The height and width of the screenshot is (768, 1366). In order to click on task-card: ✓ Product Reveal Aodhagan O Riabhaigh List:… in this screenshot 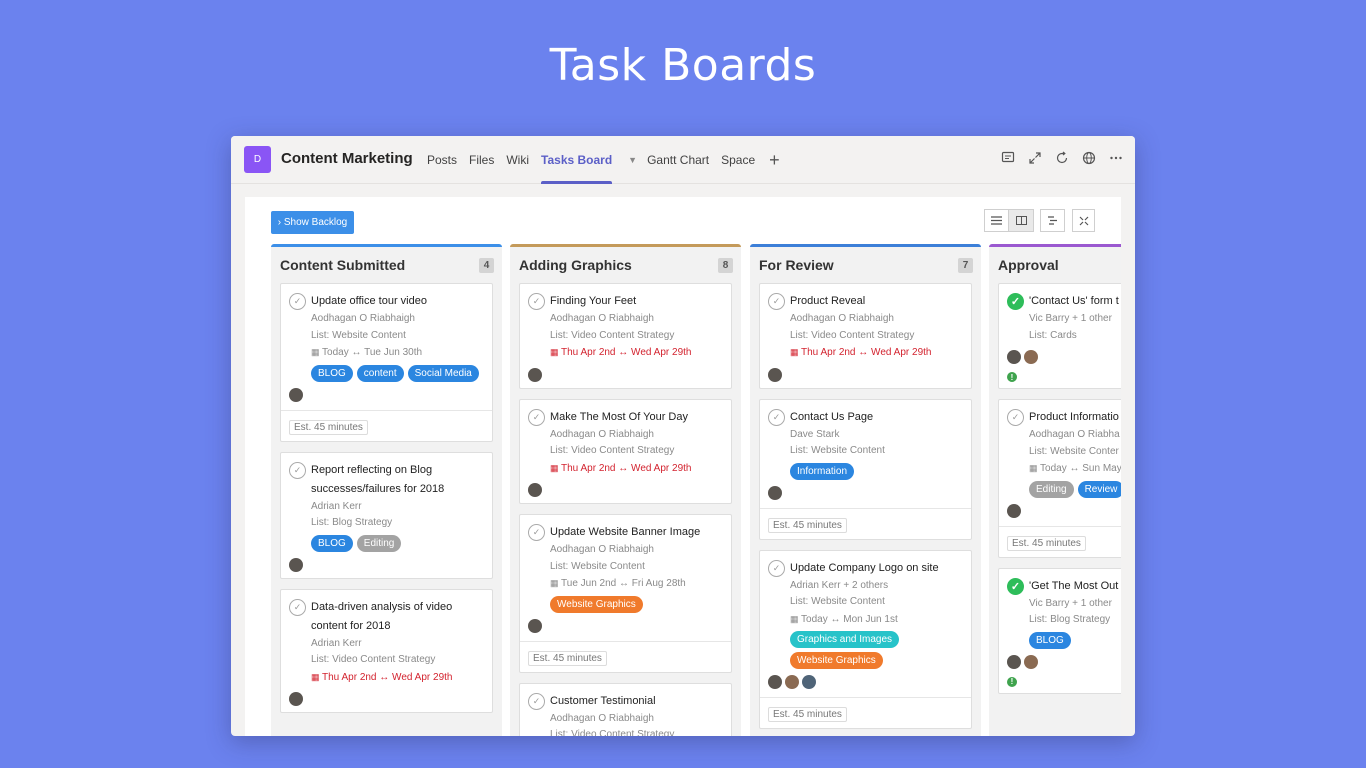, I will do `click(865, 336)`.